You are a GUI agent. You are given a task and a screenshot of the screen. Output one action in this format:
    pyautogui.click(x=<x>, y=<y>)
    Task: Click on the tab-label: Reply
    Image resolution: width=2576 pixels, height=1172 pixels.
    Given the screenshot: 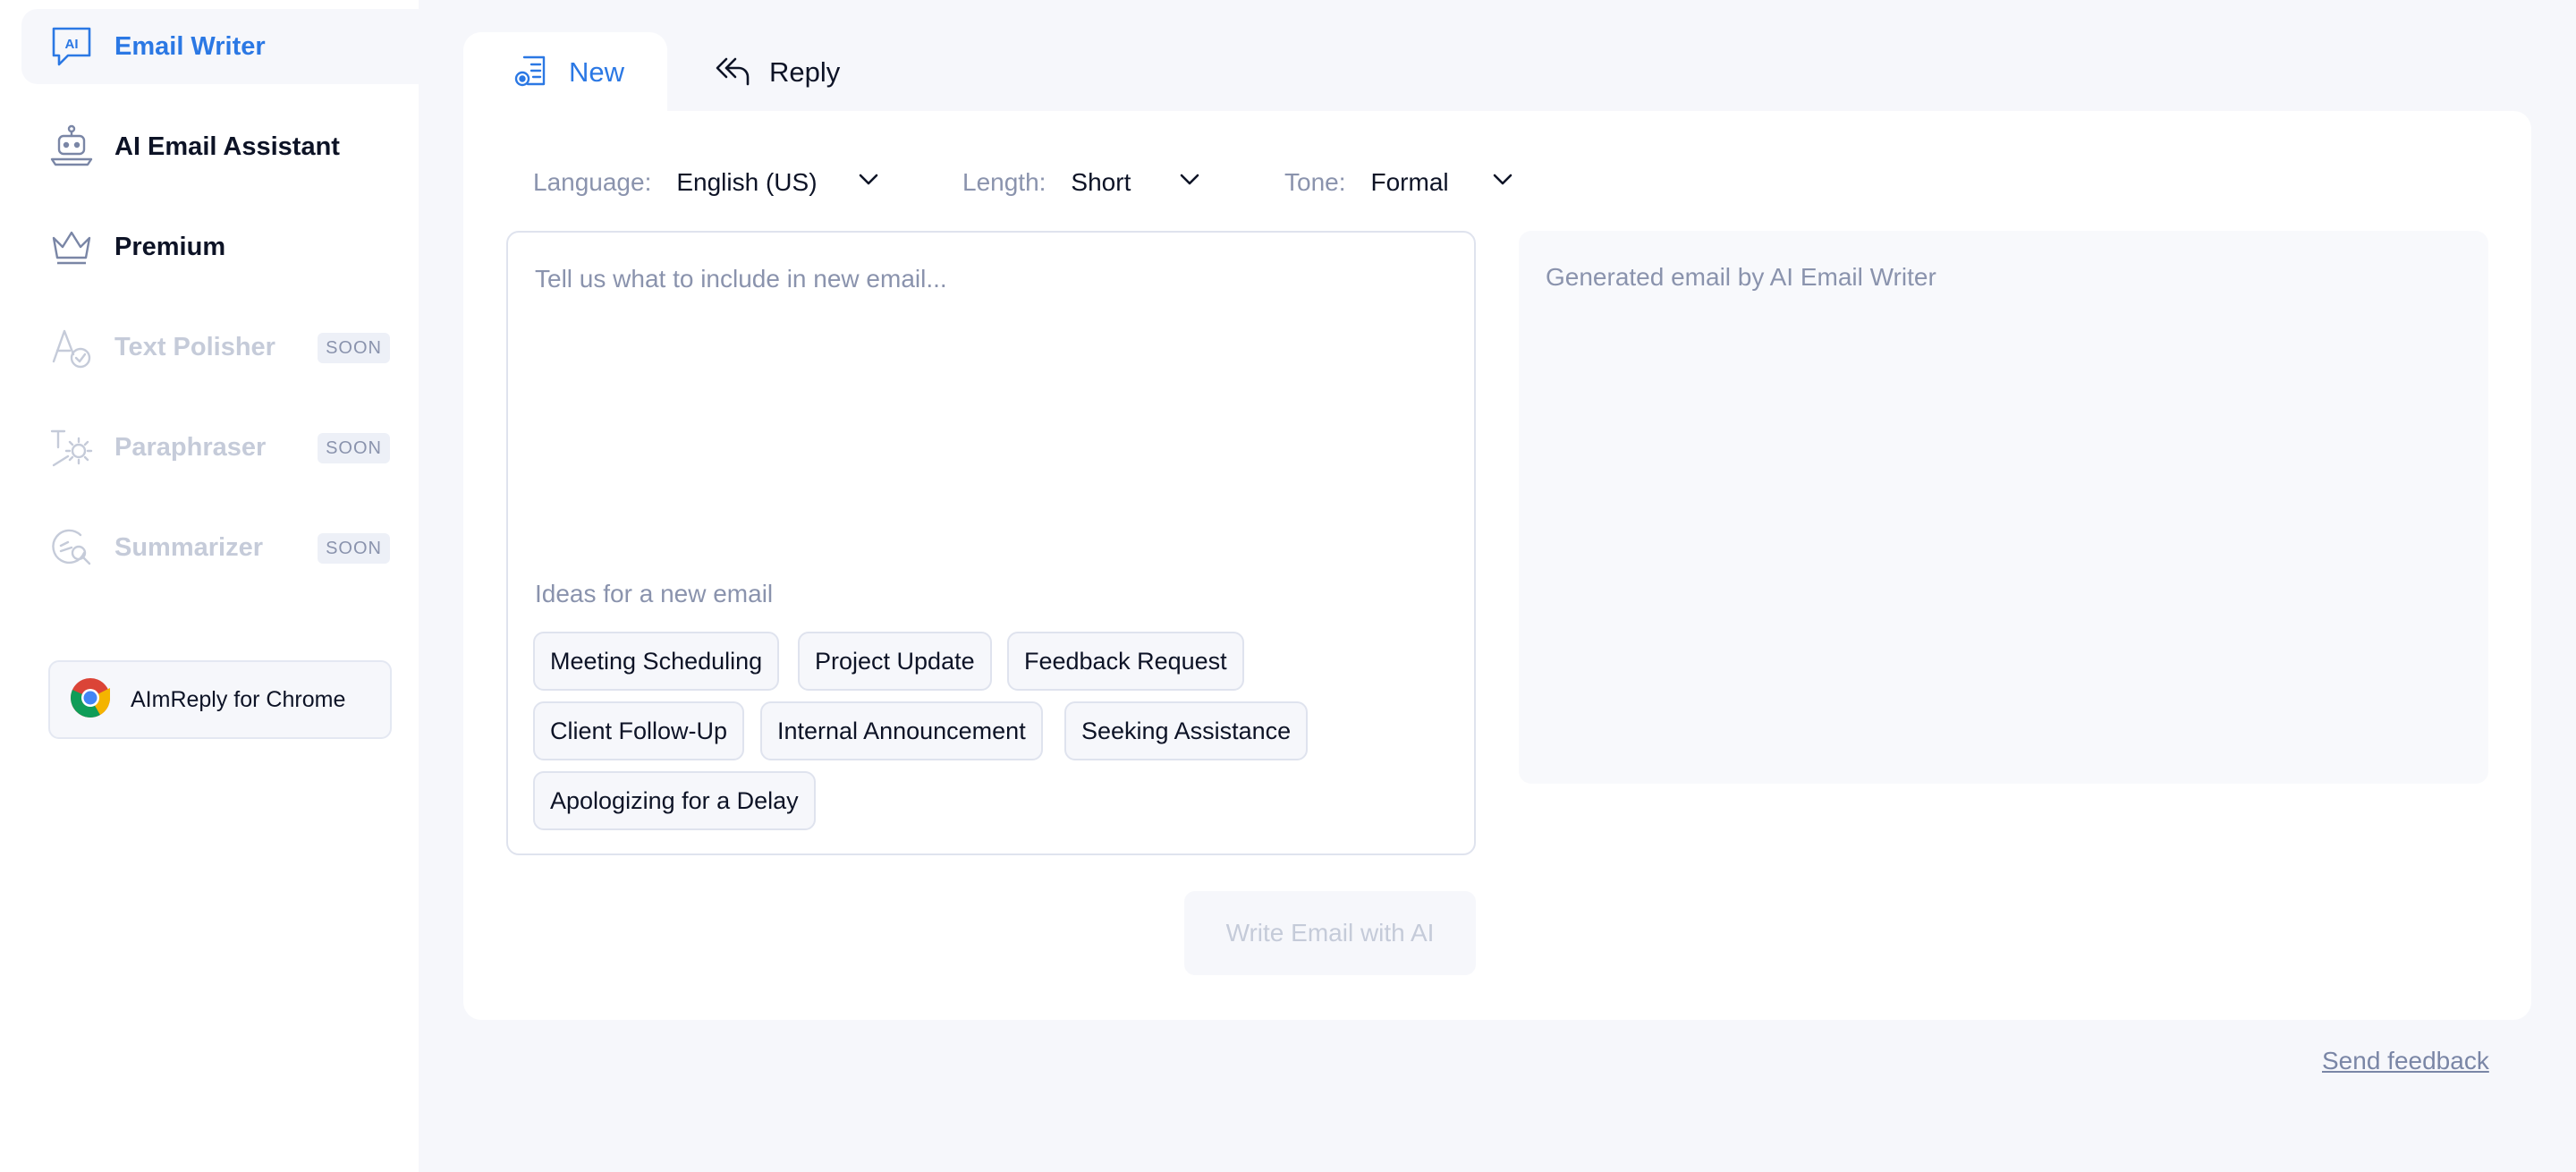 What is the action you would take?
    pyautogui.click(x=805, y=72)
    